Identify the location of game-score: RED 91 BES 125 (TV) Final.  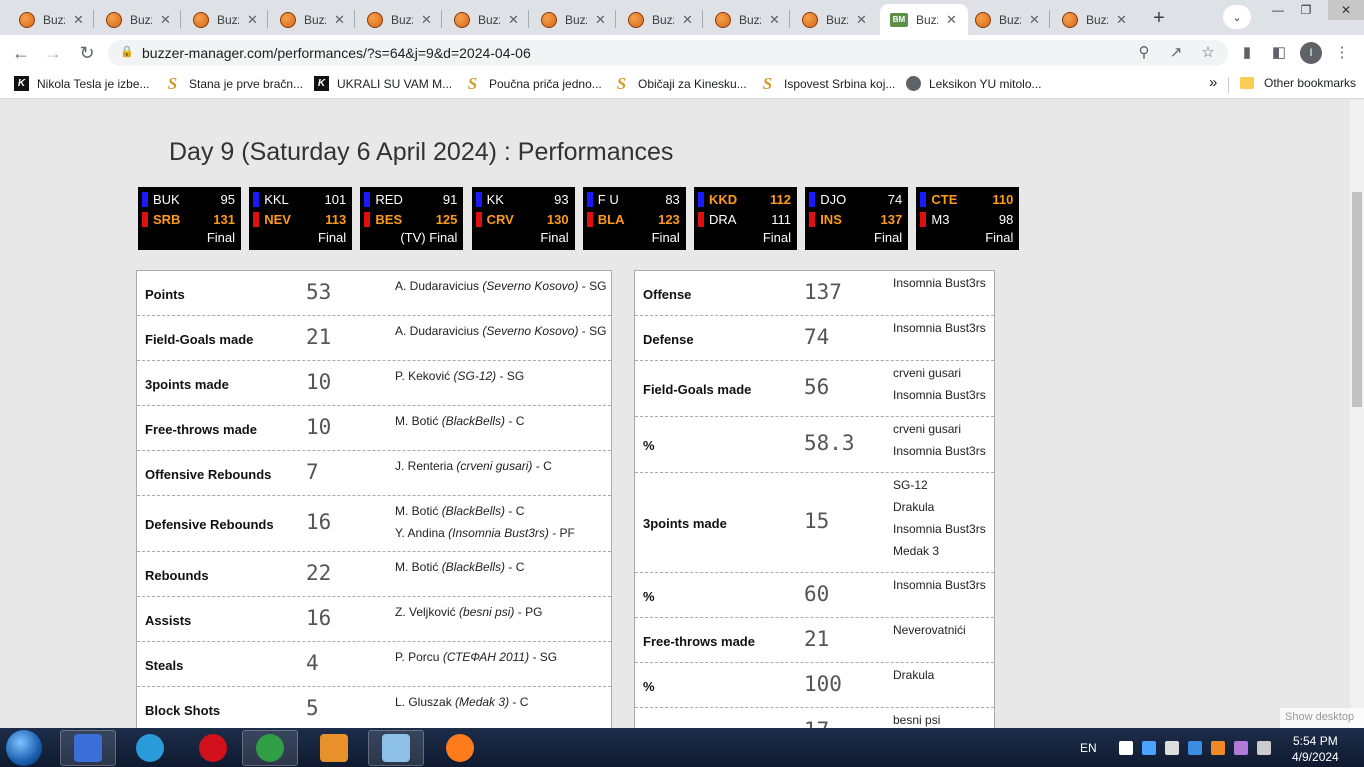
(412, 218).